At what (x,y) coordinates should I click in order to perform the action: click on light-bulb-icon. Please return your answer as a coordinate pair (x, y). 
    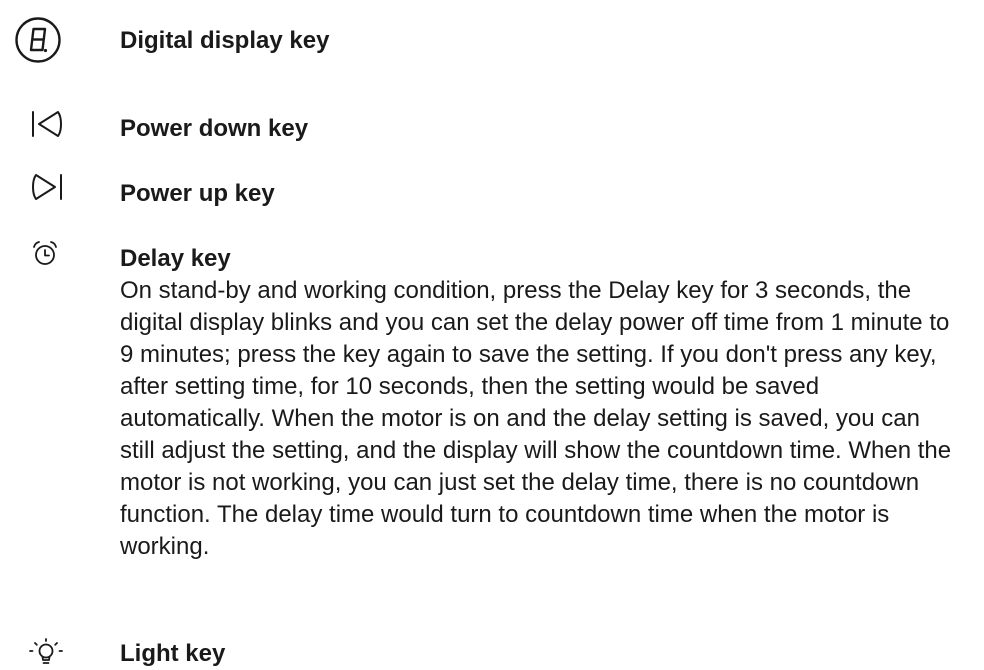
    Looking at the image, I should click on (46, 651).